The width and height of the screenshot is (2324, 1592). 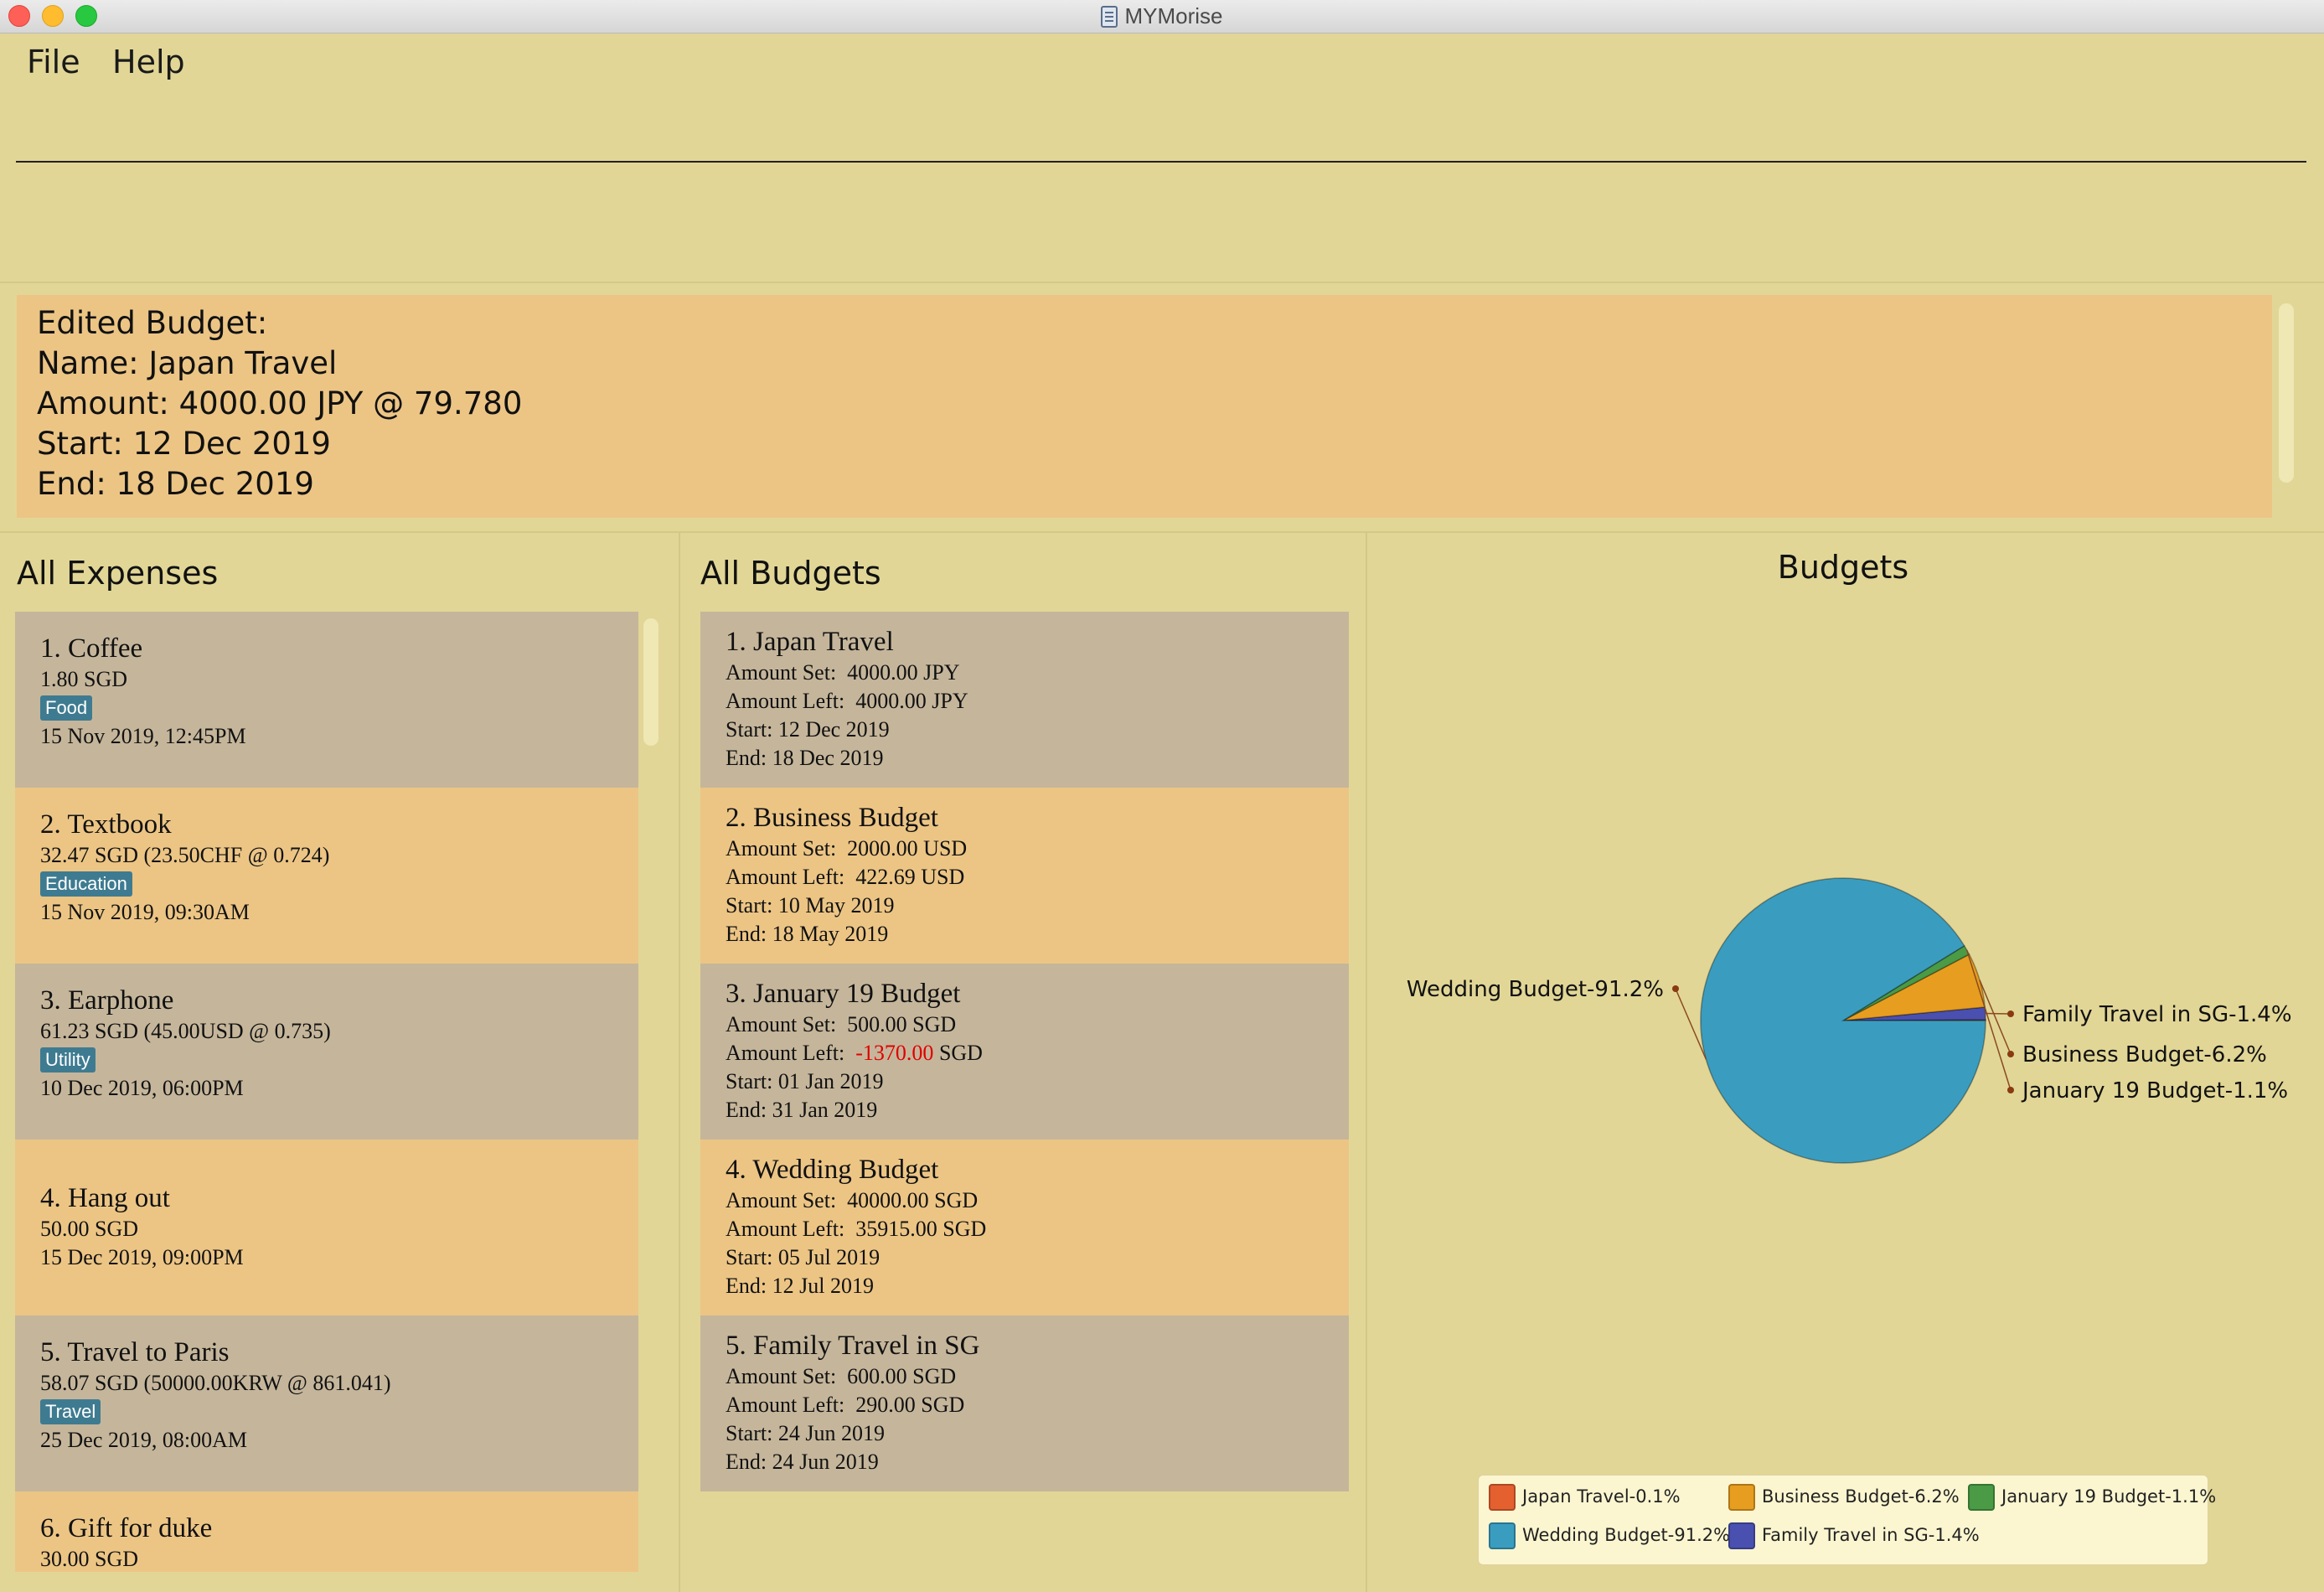 What do you see at coordinates (53, 62) in the screenshot?
I see `menu-file: File` at bounding box center [53, 62].